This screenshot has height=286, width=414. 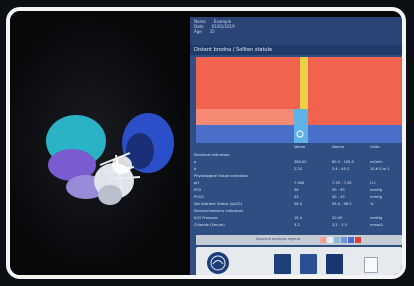 I want to click on column-header: Unita, so click(x=375, y=147).